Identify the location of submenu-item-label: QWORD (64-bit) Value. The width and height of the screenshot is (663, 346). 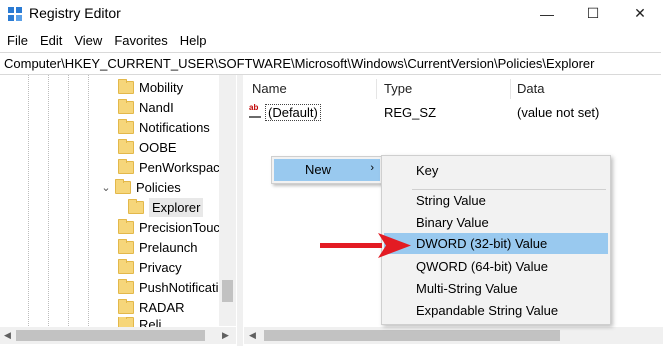
(482, 266).